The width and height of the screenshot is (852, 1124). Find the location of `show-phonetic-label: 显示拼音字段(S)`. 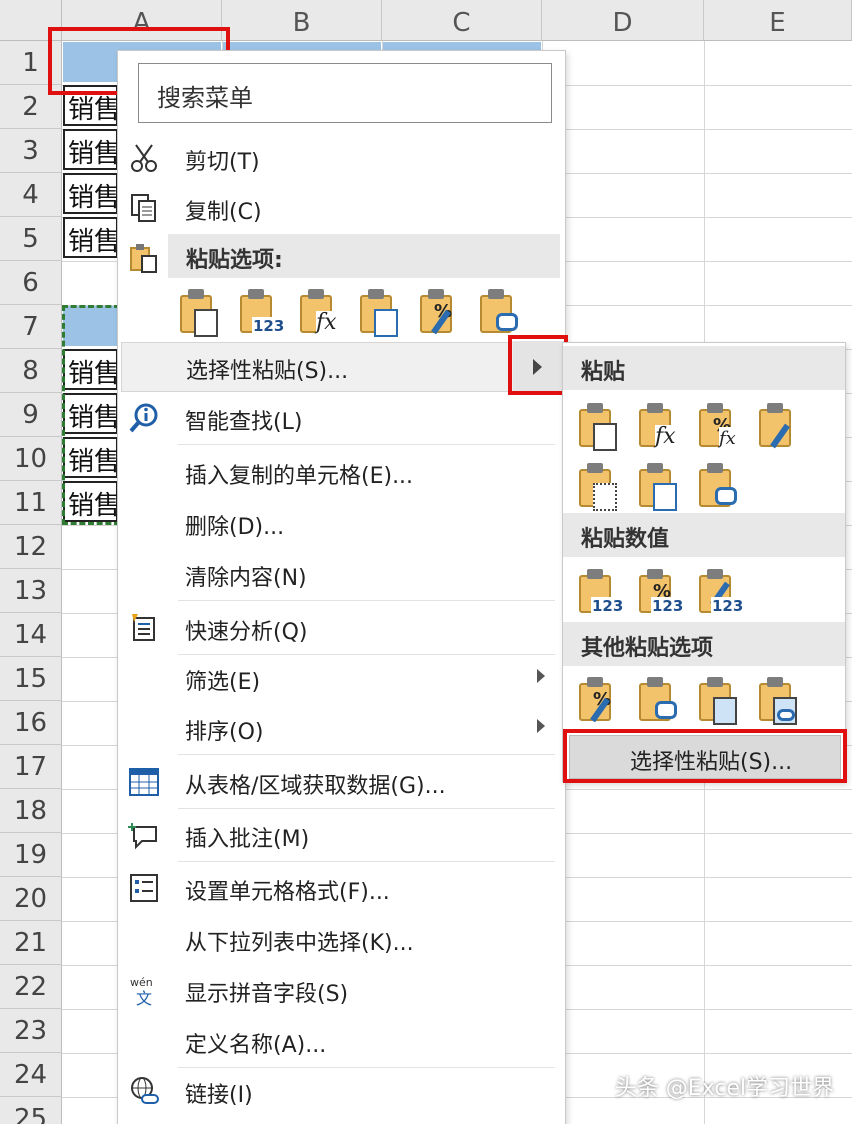

show-phonetic-label: 显示拼音字段(S) is located at coordinates (267, 994).